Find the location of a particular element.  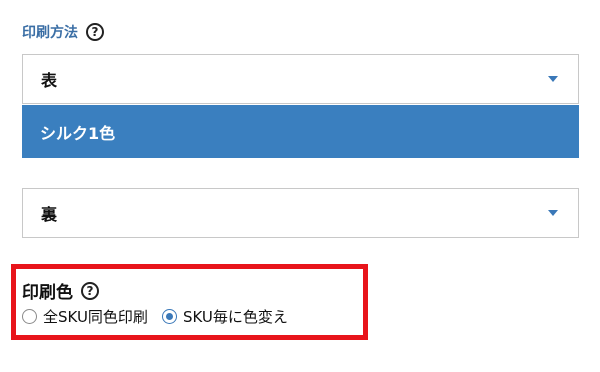

radio-option-per-sku-color: SKU毎に色変え is located at coordinates (224, 316).